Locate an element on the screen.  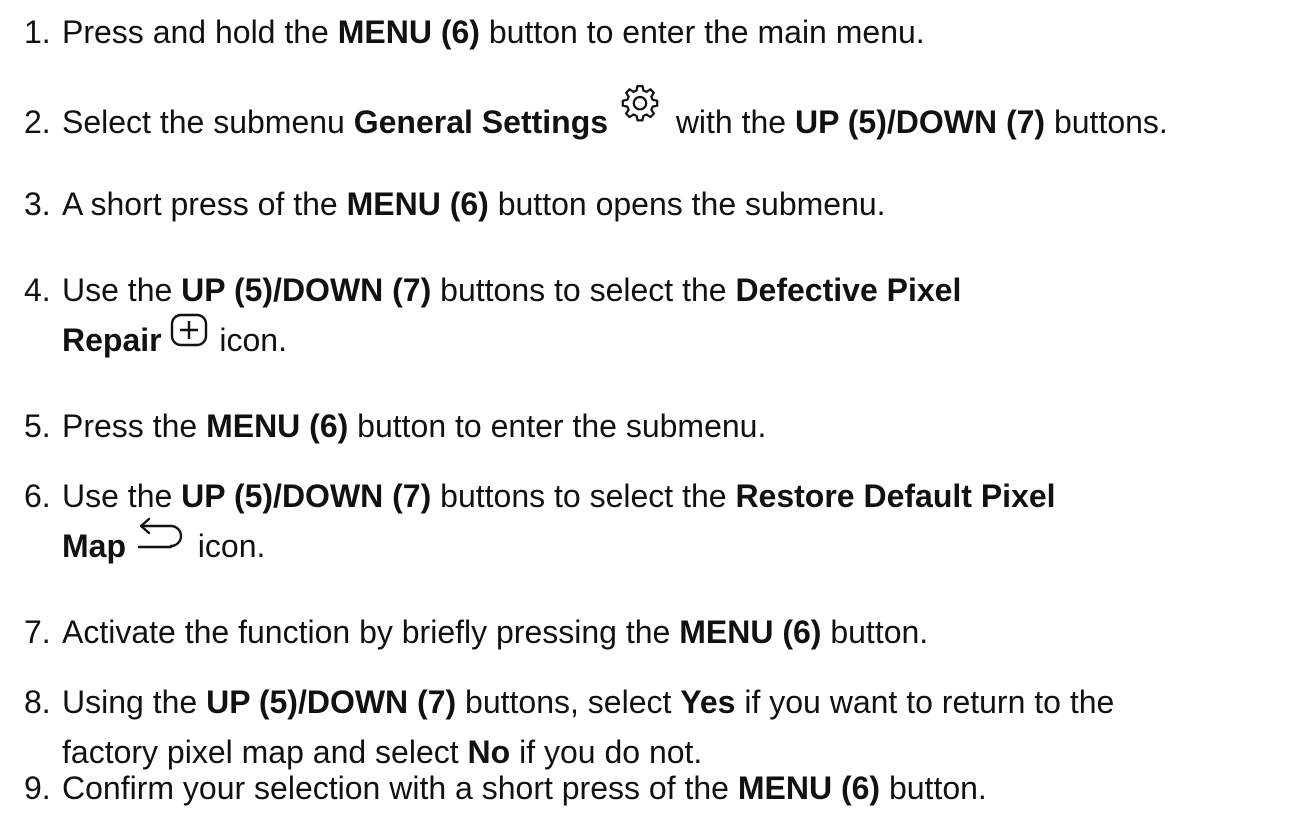
option-yes: Yes is located at coordinates (708, 702).